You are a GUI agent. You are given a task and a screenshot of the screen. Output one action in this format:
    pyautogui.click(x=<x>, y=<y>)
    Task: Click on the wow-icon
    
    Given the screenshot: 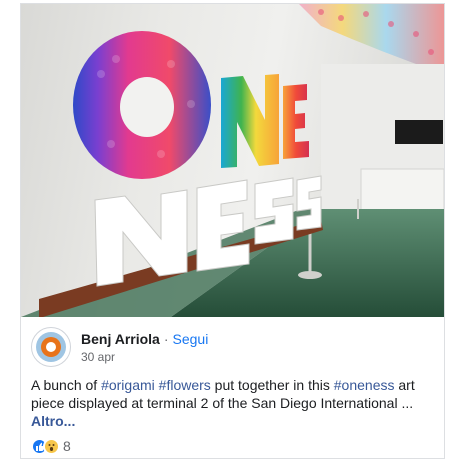 What is the action you would take?
    pyautogui.click(x=51, y=446)
    